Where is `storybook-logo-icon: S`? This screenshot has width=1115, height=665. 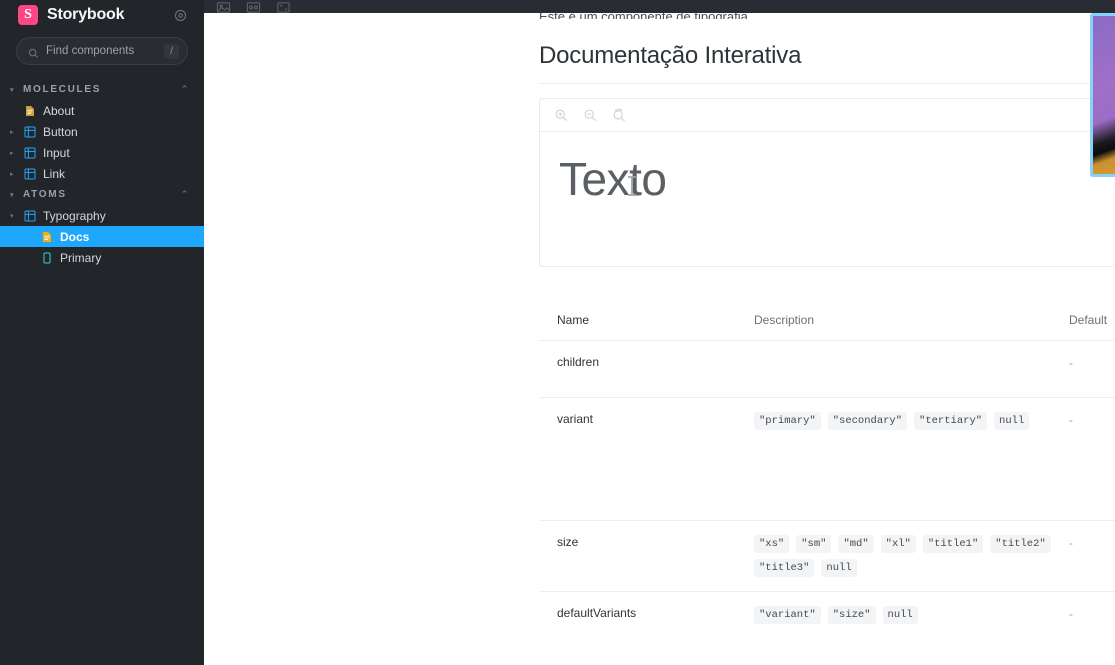 storybook-logo-icon: S is located at coordinates (28, 15).